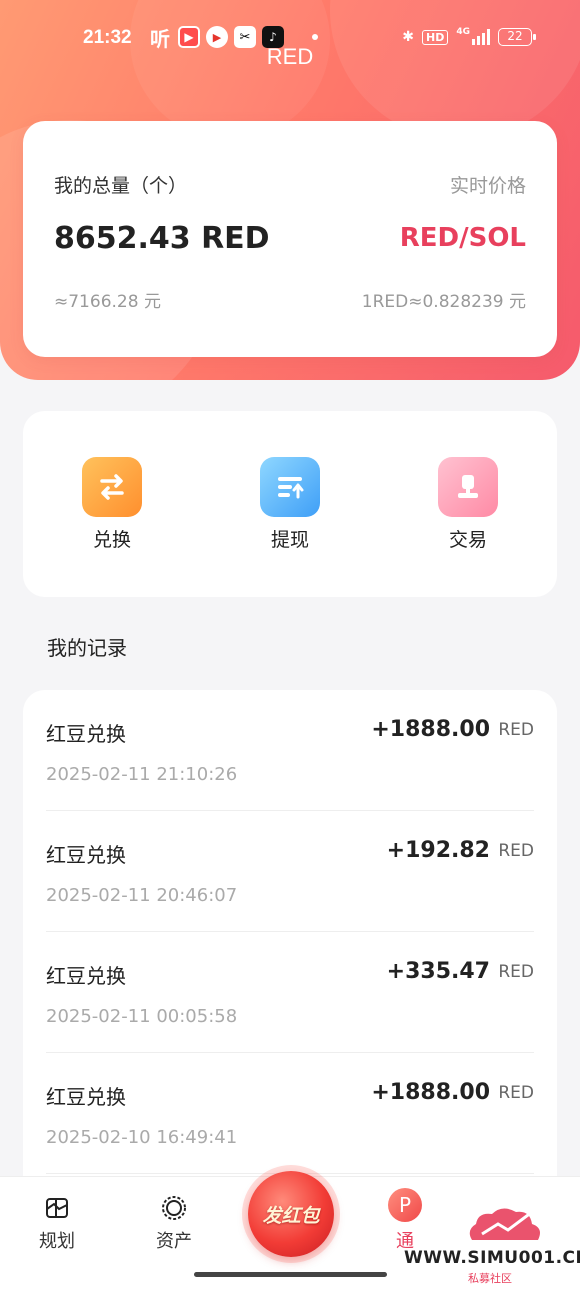 This screenshot has width=580, height=1289. I want to click on watermark-logo, so click(504, 1224).